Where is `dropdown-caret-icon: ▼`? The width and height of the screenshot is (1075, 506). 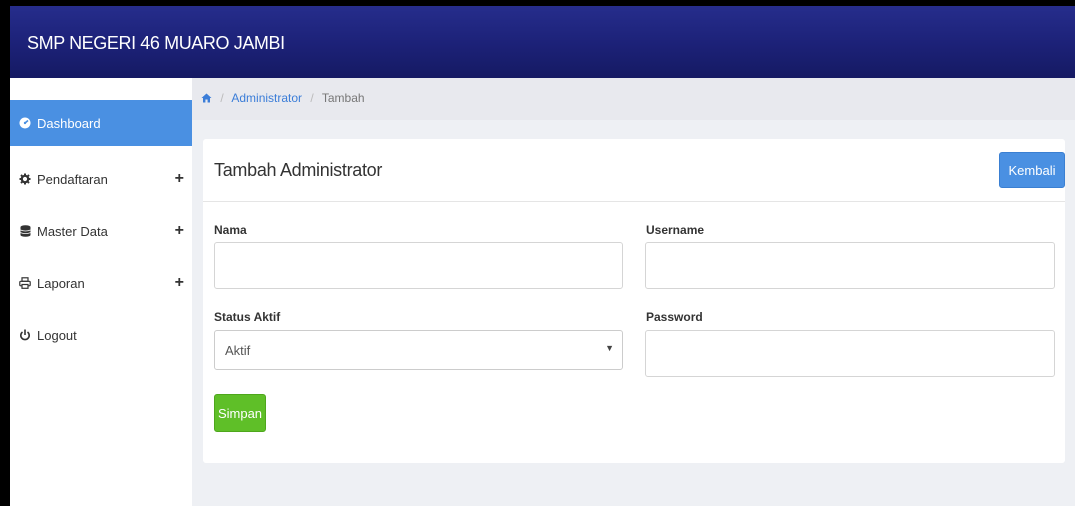
dropdown-caret-icon: ▼ is located at coordinates (609, 348).